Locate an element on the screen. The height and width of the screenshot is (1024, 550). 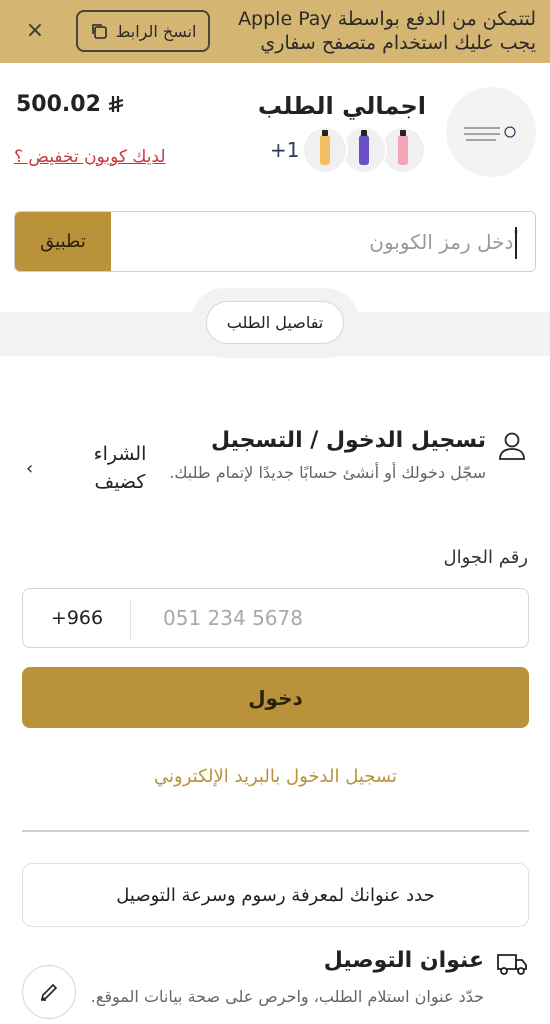
phone-input is located at coordinates (340, 618).